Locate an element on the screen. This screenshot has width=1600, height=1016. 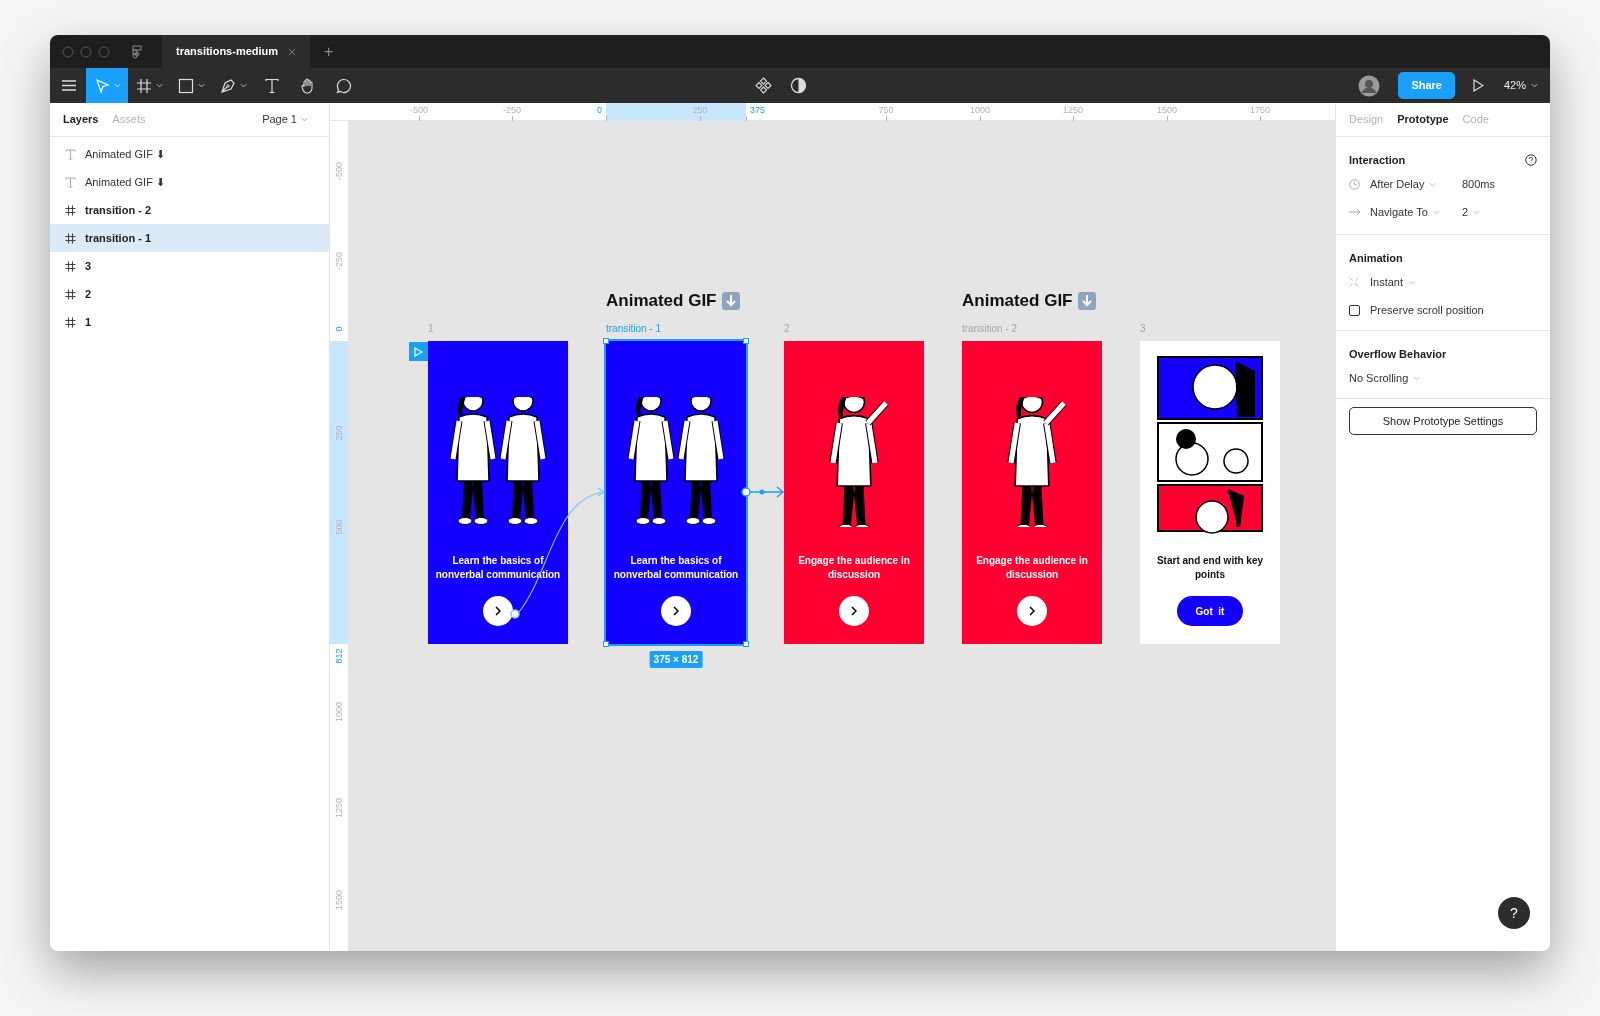
show-settings-button: Show Prototype Settings is located at coordinates (1443, 421).